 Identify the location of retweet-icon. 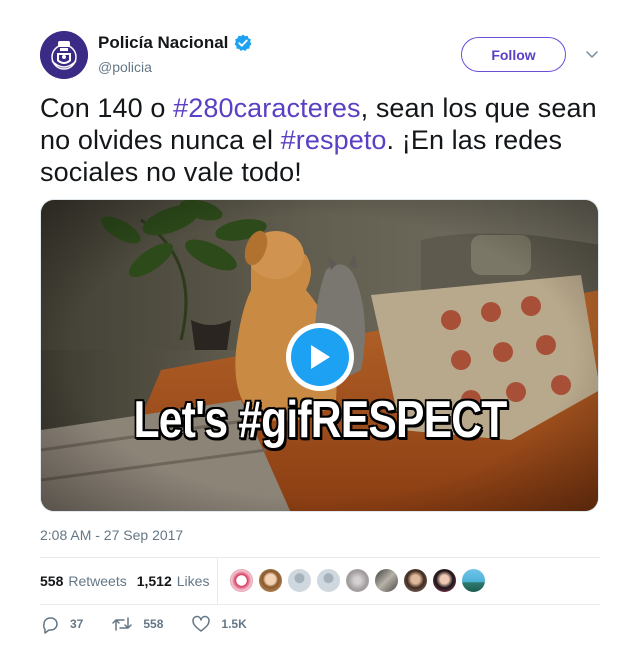
(122, 624).